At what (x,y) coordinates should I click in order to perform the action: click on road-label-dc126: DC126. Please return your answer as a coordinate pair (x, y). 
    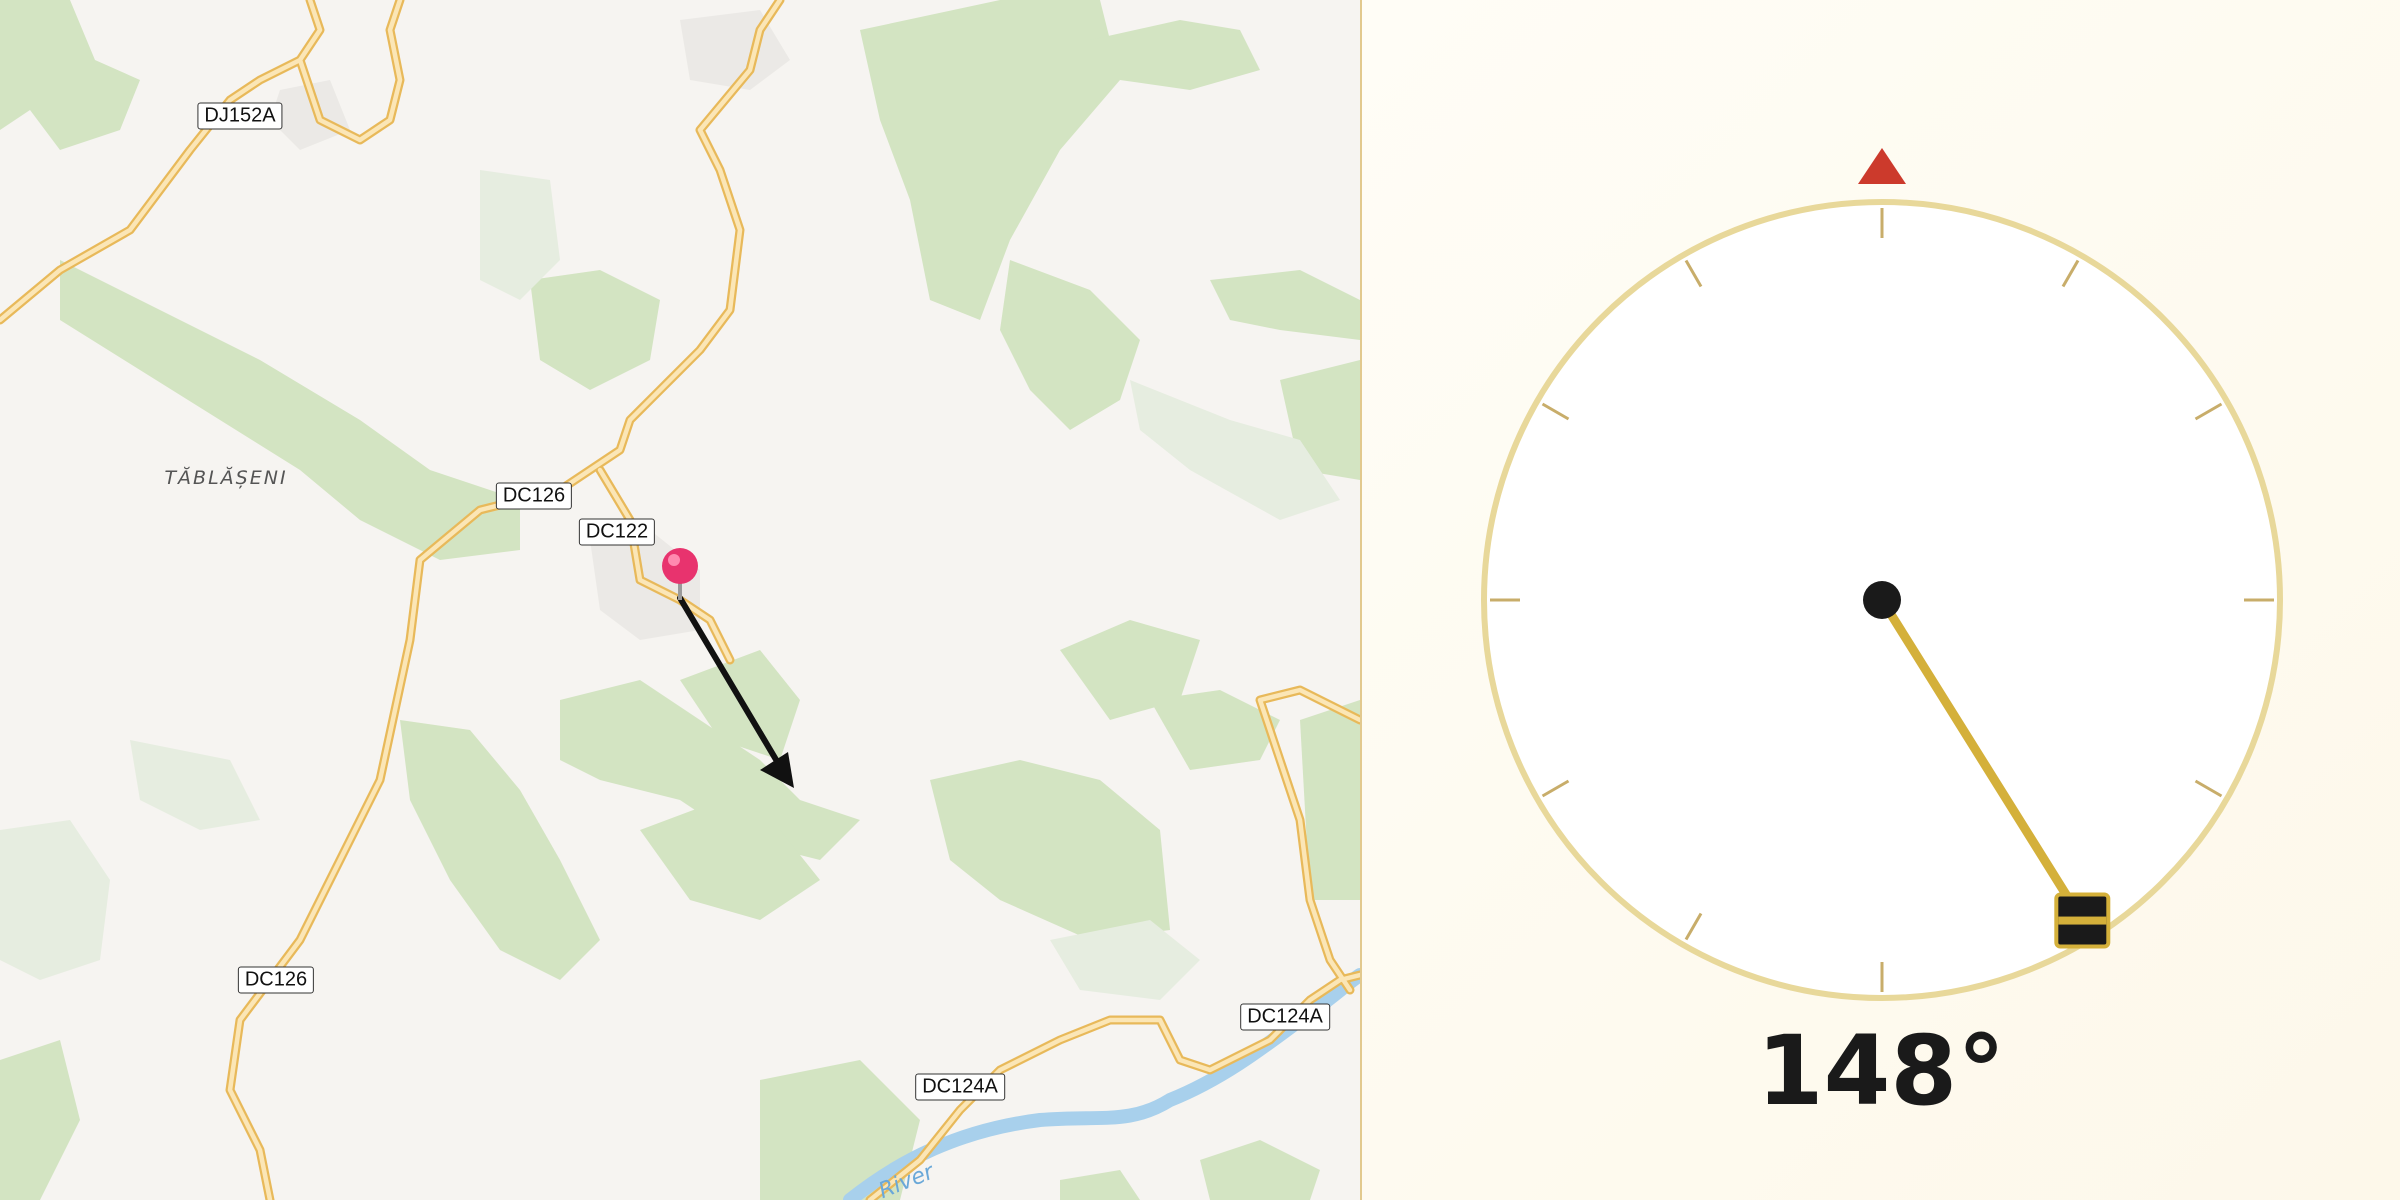
    Looking at the image, I should click on (534, 496).